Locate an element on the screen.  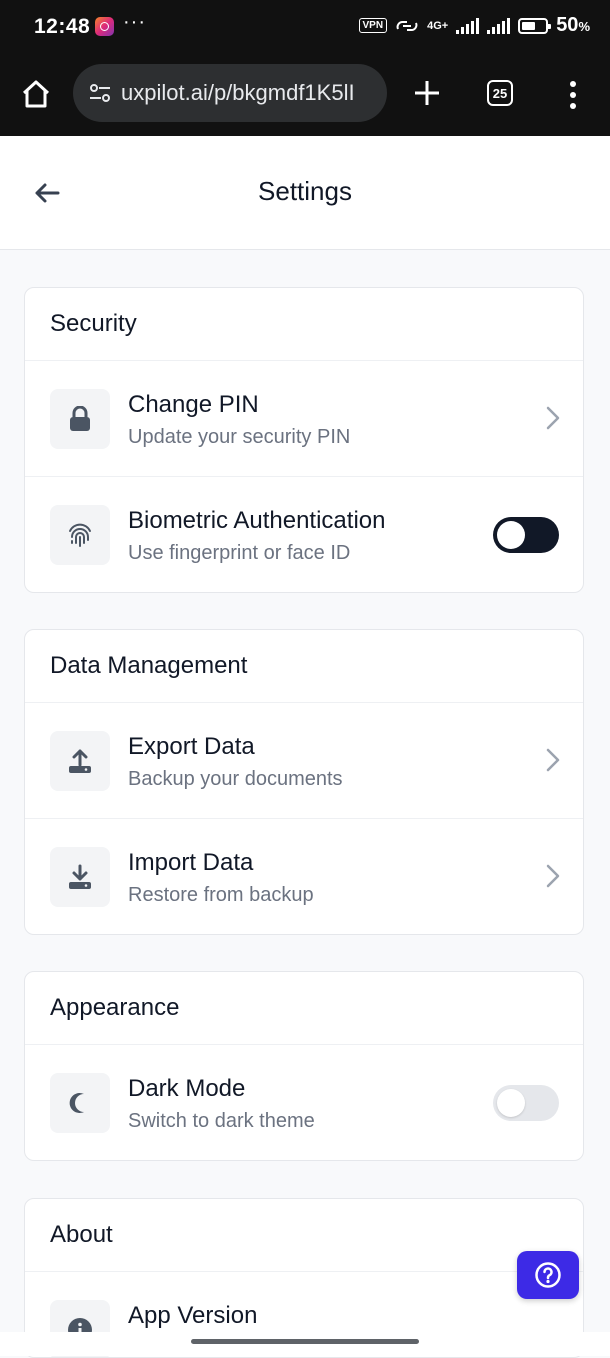
import-data-row: Import Data Restore from backup is located at coordinates (304, 876).